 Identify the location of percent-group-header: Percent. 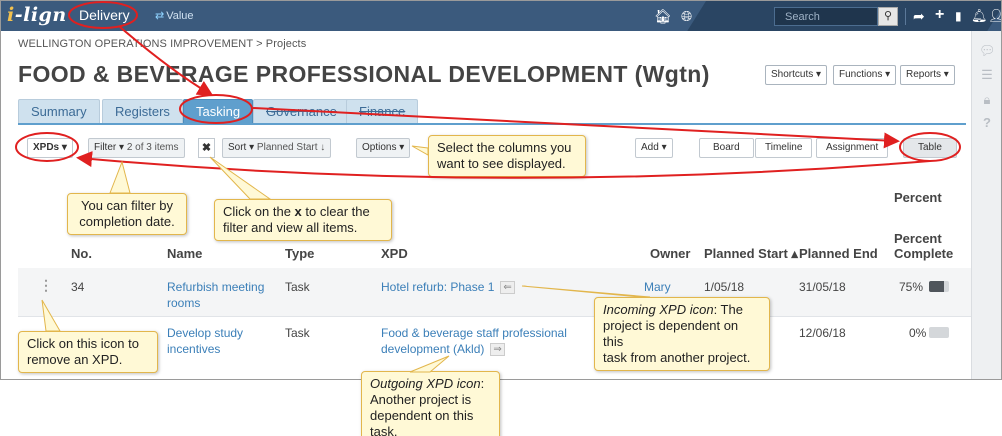
(918, 197).